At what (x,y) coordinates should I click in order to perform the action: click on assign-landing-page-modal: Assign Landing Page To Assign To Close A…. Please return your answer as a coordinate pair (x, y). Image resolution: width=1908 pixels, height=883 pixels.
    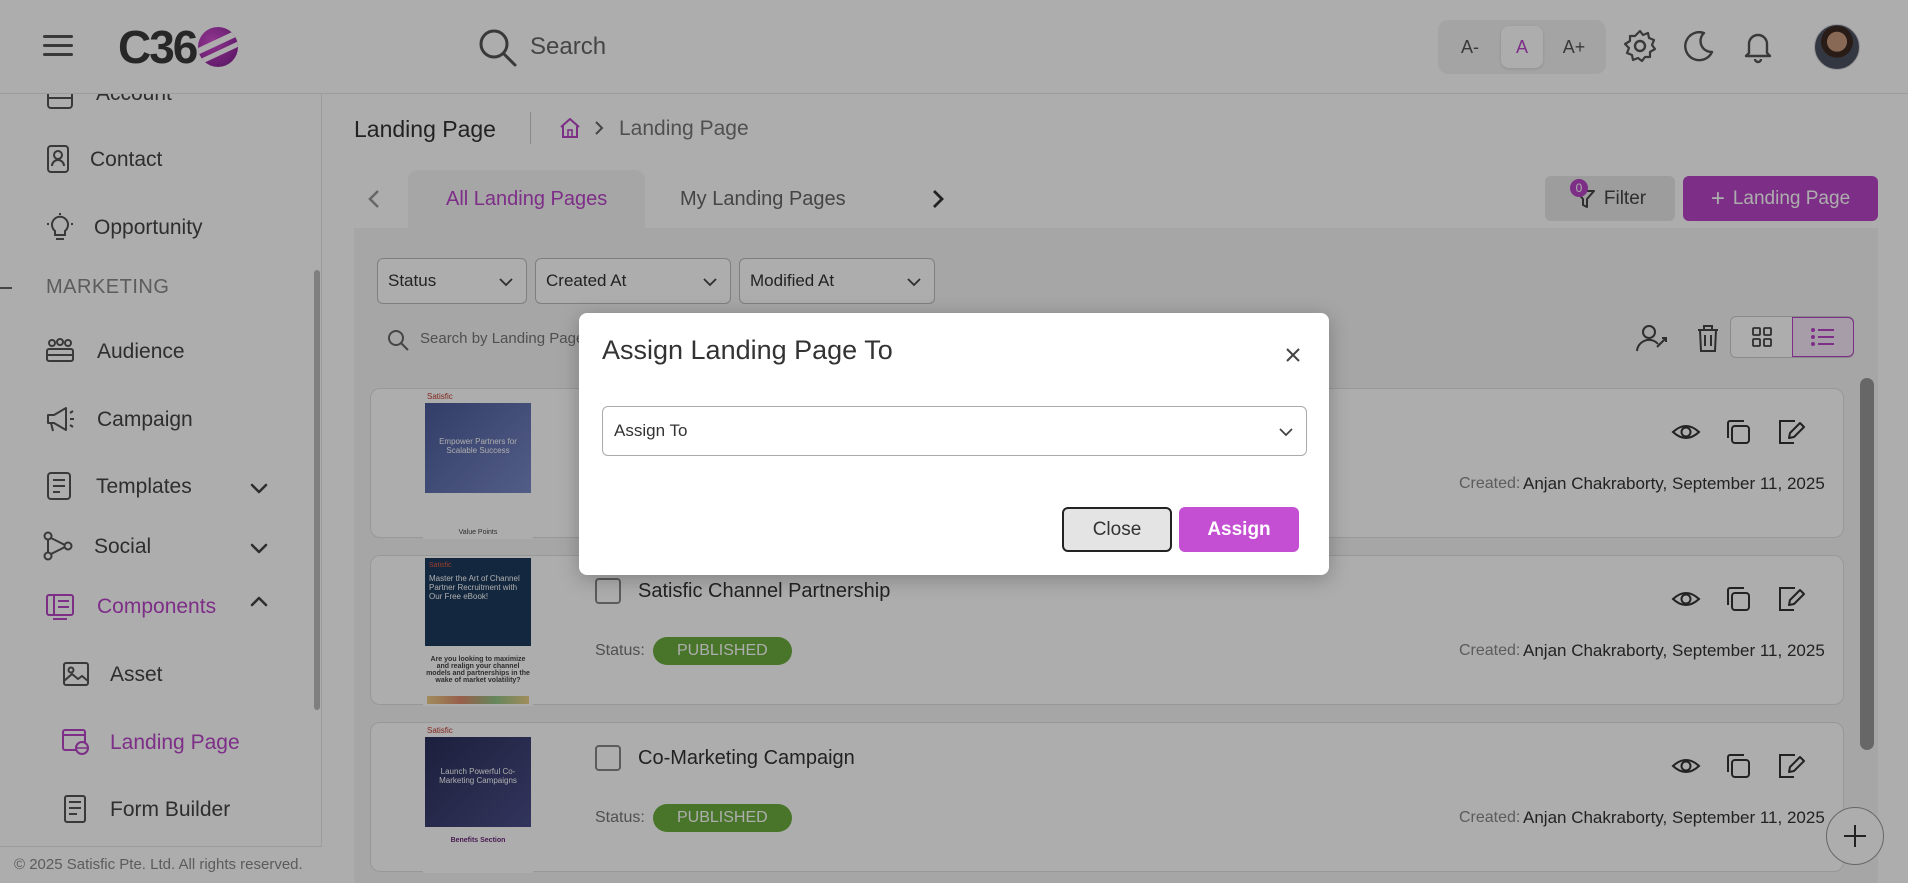
    Looking at the image, I should click on (954, 444).